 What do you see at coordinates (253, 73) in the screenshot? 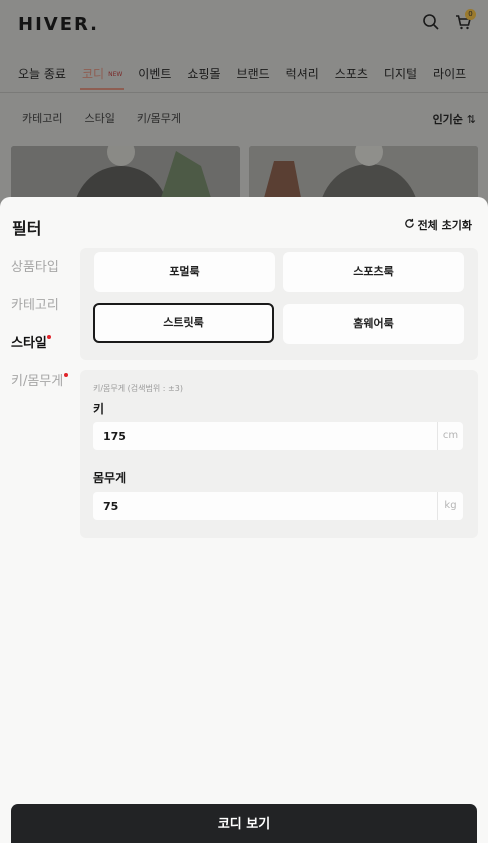
I see `nav-item-brand: 브랜드` at bounding box center [253, 73].